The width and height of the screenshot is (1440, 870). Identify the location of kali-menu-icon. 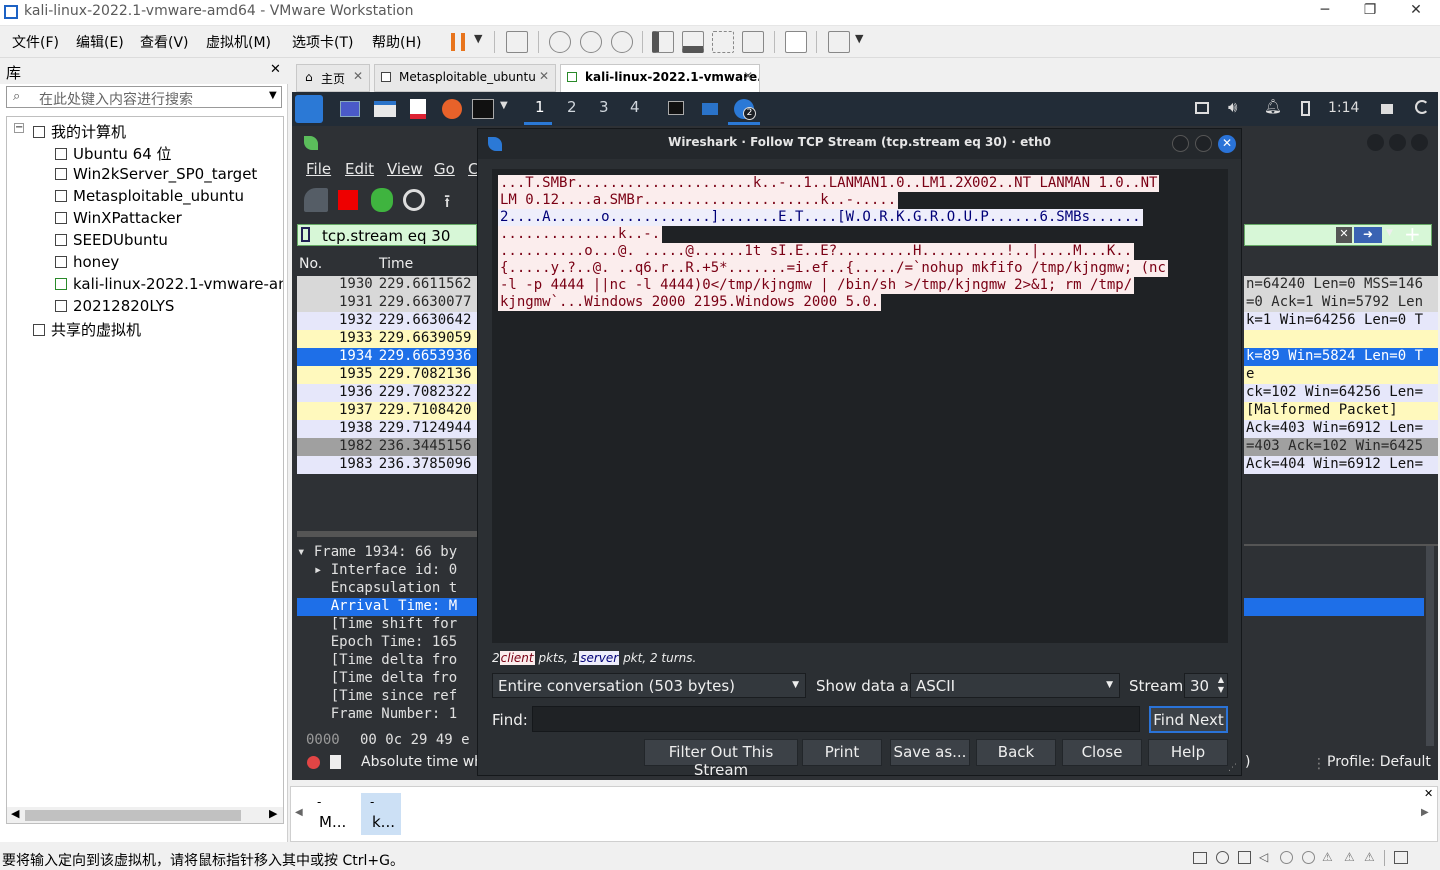
(309, 109).